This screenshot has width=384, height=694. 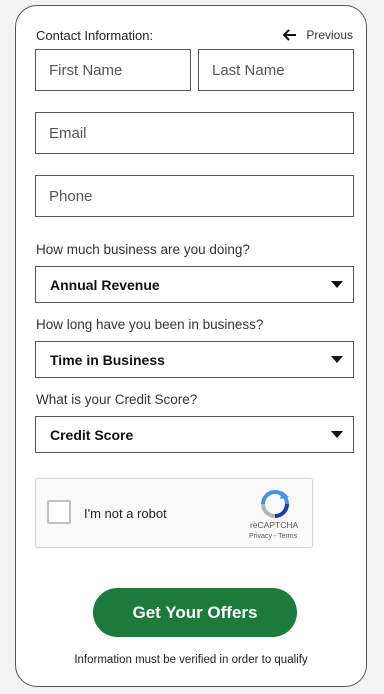 What do you see at coordinates (248, 70) in the screenshot?
I see `last-name-placeholder: Last Name` at bounding box center [248, 70].